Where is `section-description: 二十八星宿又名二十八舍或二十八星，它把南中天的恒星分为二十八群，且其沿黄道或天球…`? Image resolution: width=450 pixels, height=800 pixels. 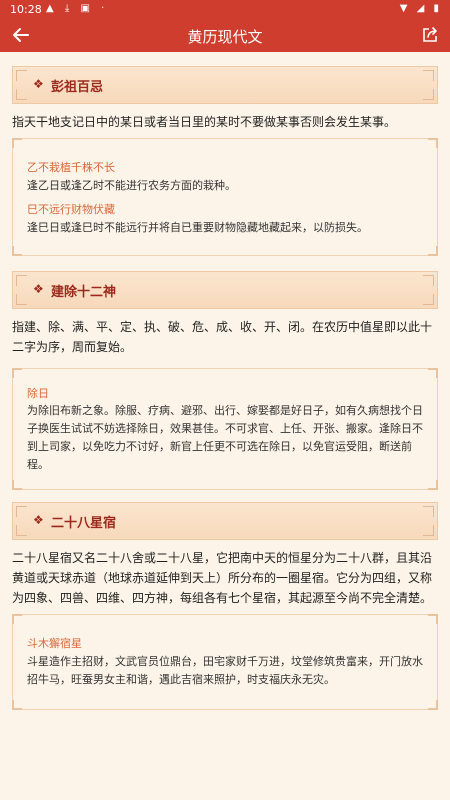 section-description: 二十八星宿又名二十八舍或二十八星，它把南中天的恒星分为二十八群，且其沿黄道或天球… is located at coordinates (222, 578).